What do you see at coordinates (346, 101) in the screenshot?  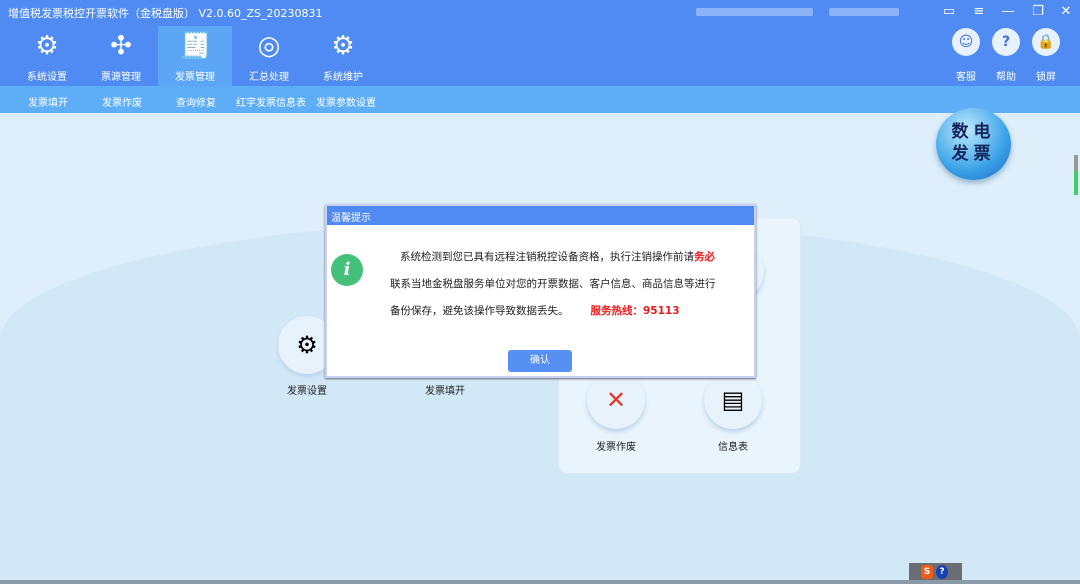 I see `subnav-invoice-params: 发票参数设置` at bounding box center [346, 101].